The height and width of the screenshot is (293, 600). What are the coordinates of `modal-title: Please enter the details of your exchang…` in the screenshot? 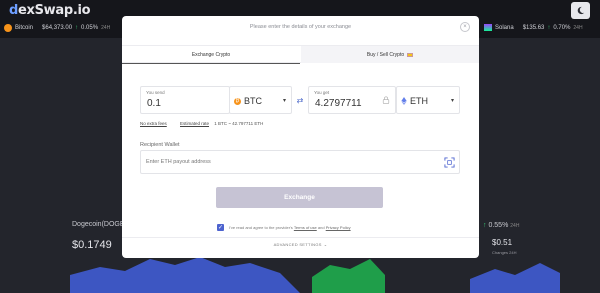 It's located at (300, 27).